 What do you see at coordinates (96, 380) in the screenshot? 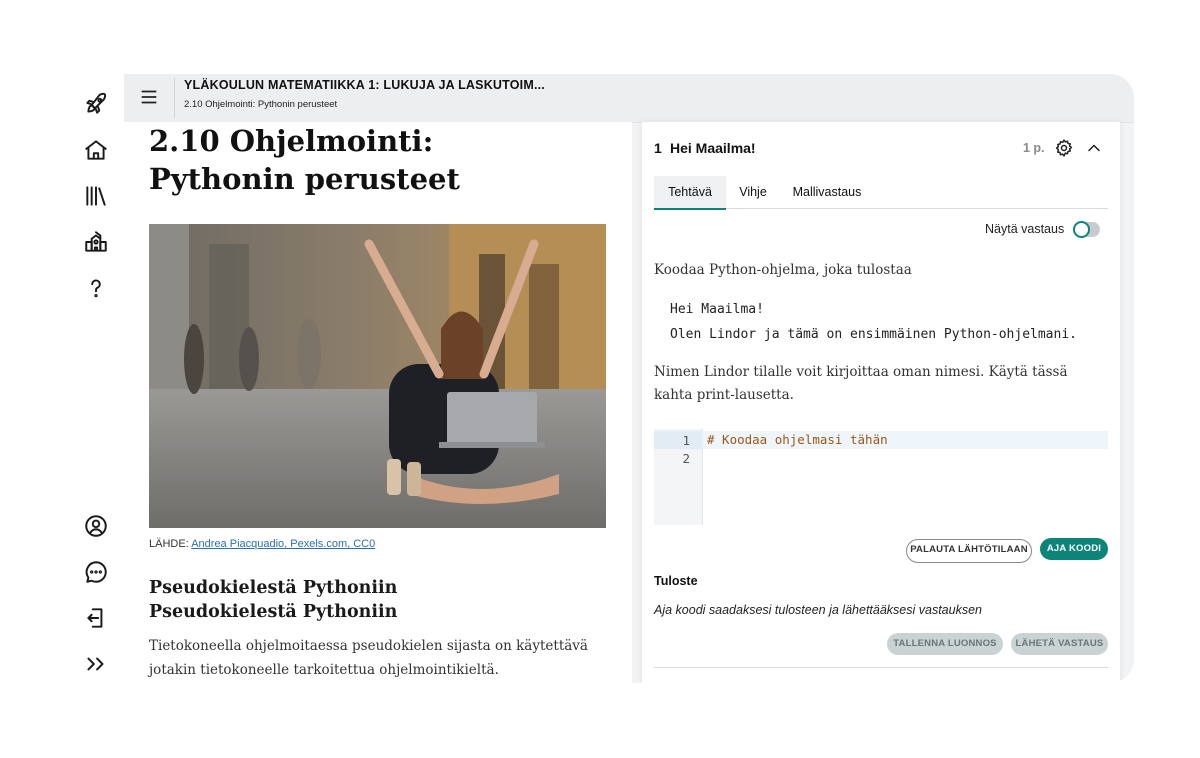
I see `side-navigation` at bounding box center [96, 380].